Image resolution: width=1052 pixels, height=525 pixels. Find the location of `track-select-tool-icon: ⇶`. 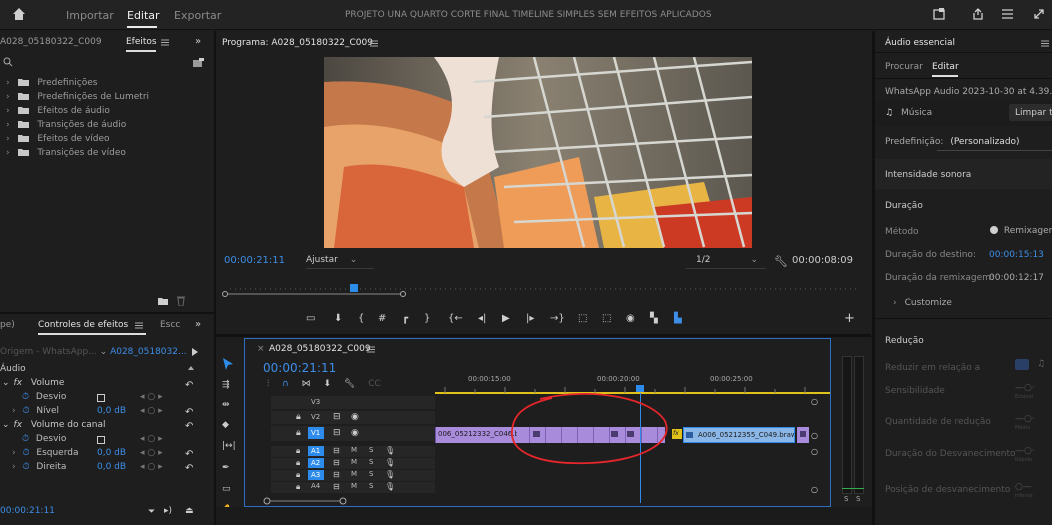

track-select-tool-icon: ⇶ is located at coordinates (226, 385).